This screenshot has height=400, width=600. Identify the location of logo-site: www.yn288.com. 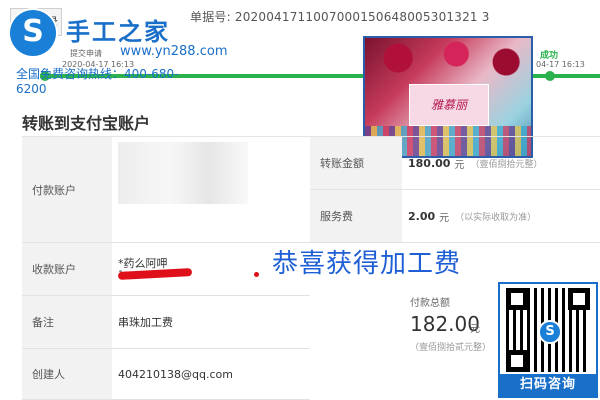
(174, 51).